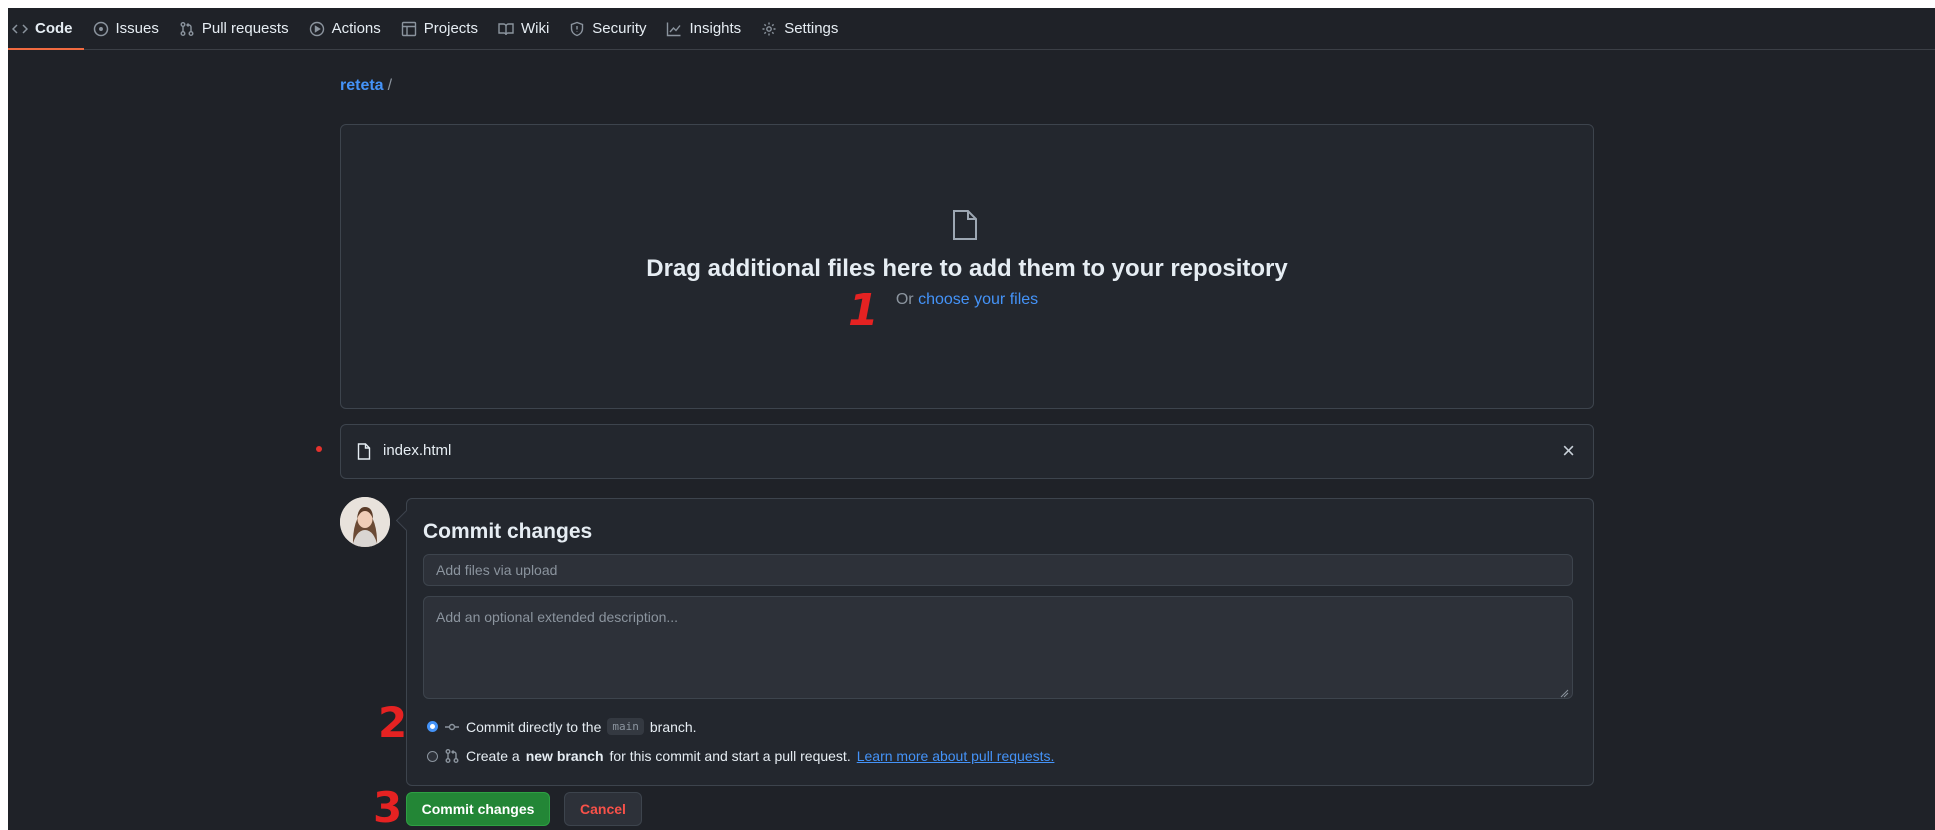  Describe the element at coordinates (978, 299) in the screenshot. I see `choose-files-link: choose your files` at that location.